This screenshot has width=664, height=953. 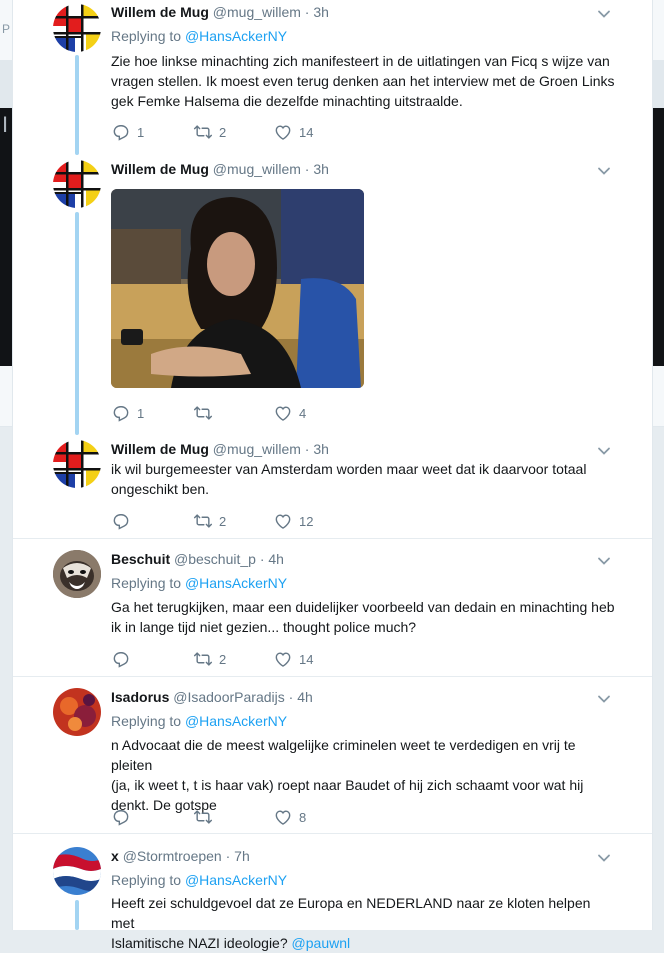 What do you see at coordinates (238, 856) in the screenshot?
I see `timestamp: · 7h` at bounding box center [238, 856].